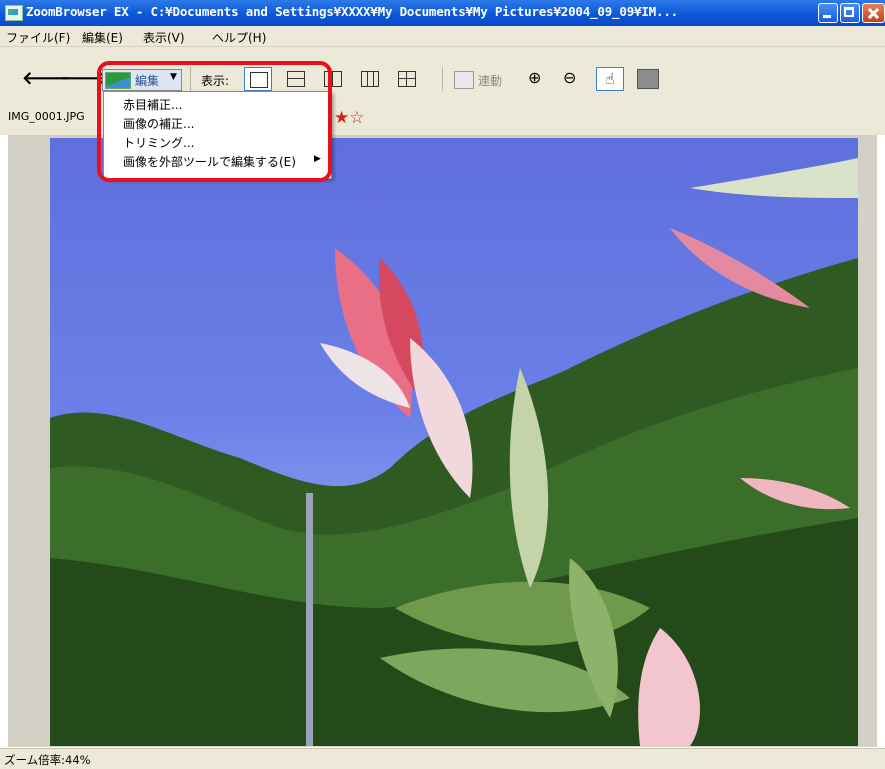 This screenshot has height=769, width=885. Describe the element at coordinates (534, 77) in the screenshot. I see `zoom-in-icon: ⊕` at that location.